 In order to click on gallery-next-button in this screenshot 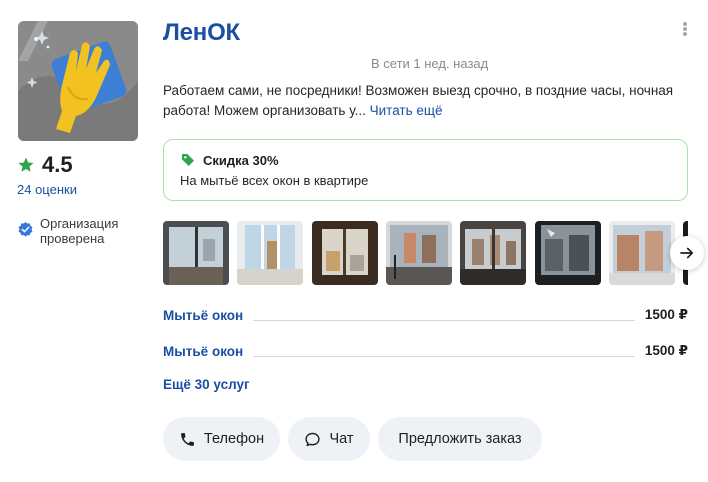, I will do `click(687, 253)`.